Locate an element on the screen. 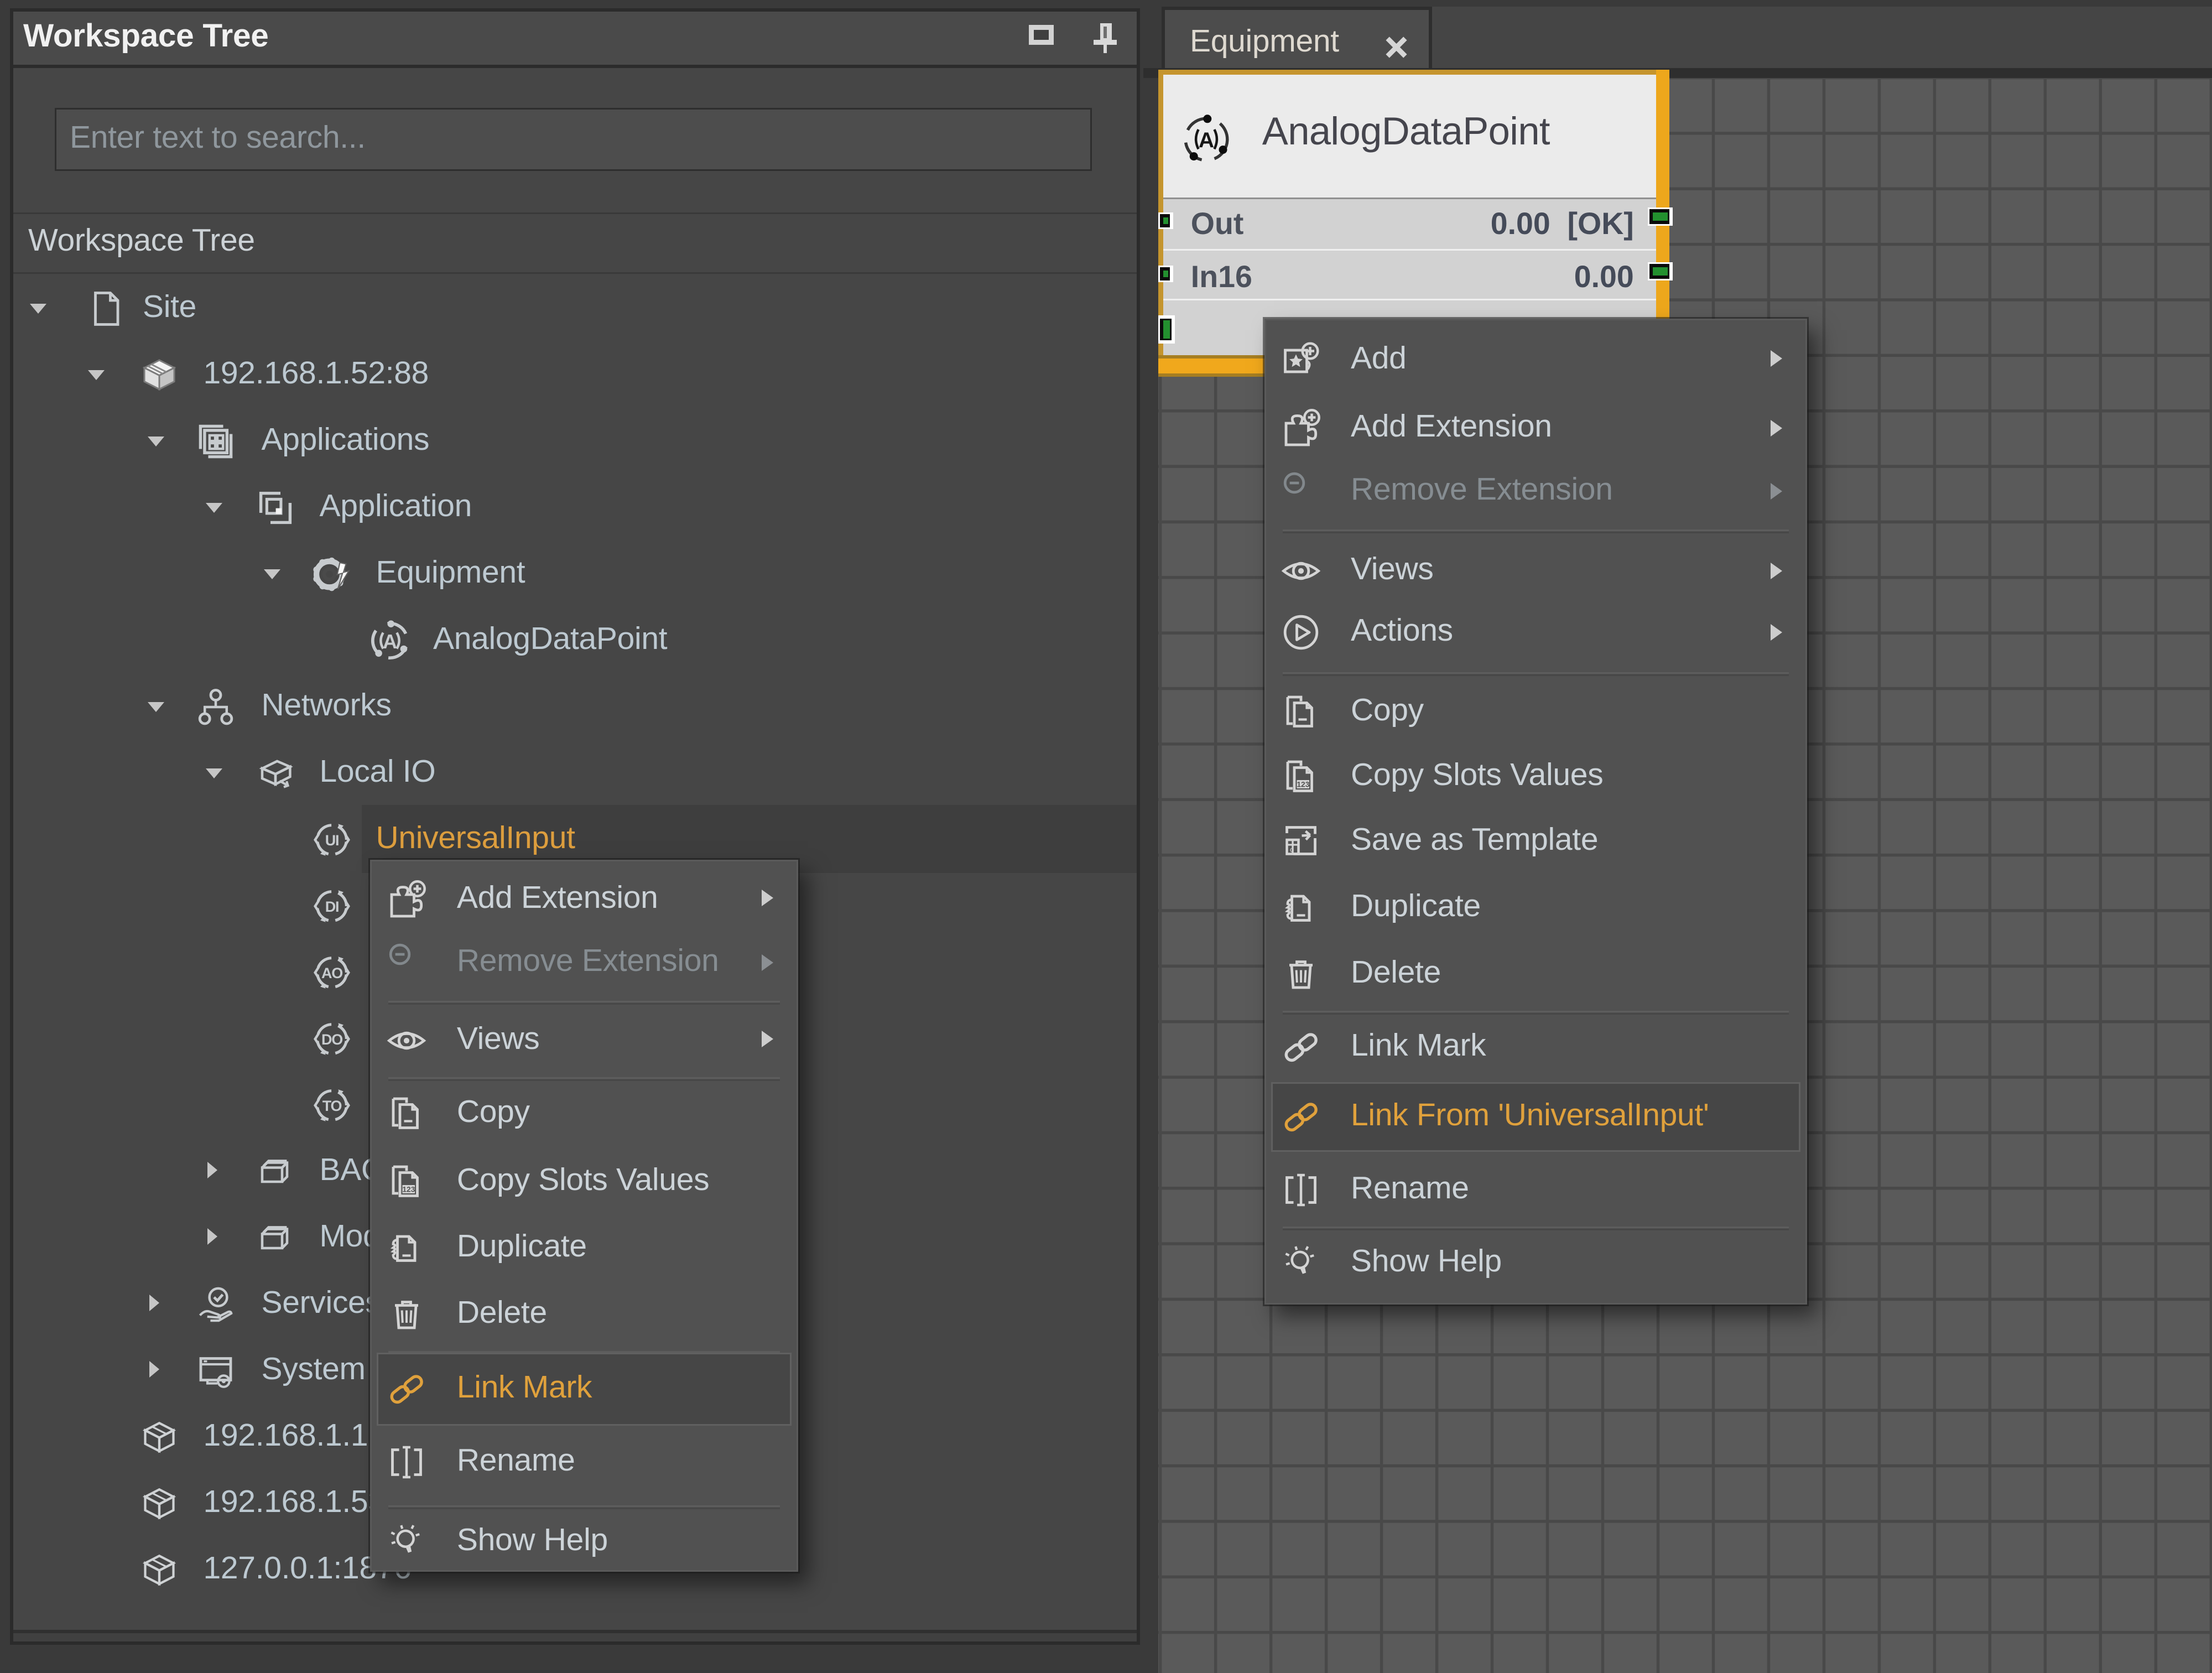 The height and width of the screenshot is (1673, 2212). svg-text: o is located at coordinates (1292, 849).